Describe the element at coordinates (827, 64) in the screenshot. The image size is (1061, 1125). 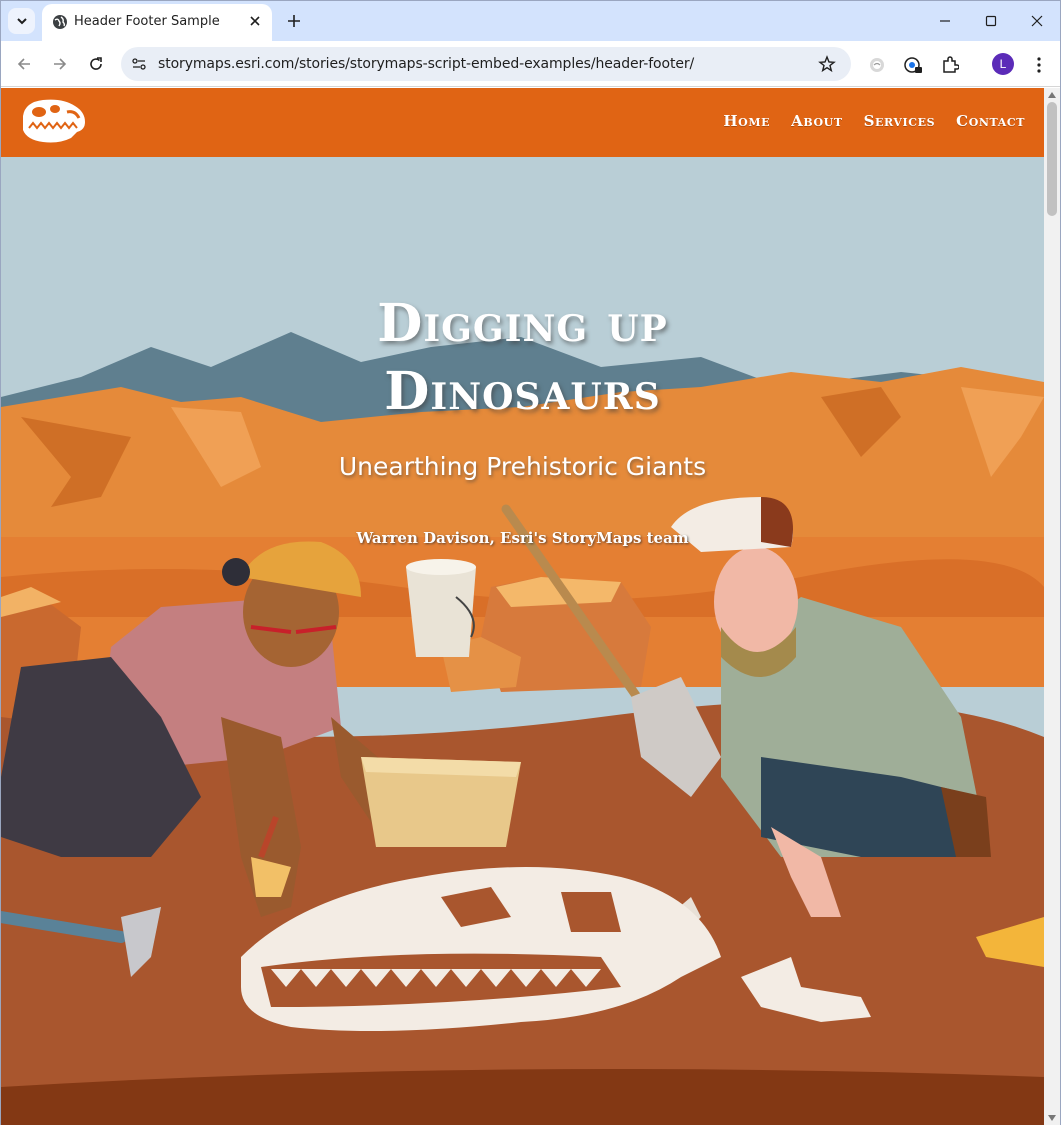
I see `star-icon` at that location.